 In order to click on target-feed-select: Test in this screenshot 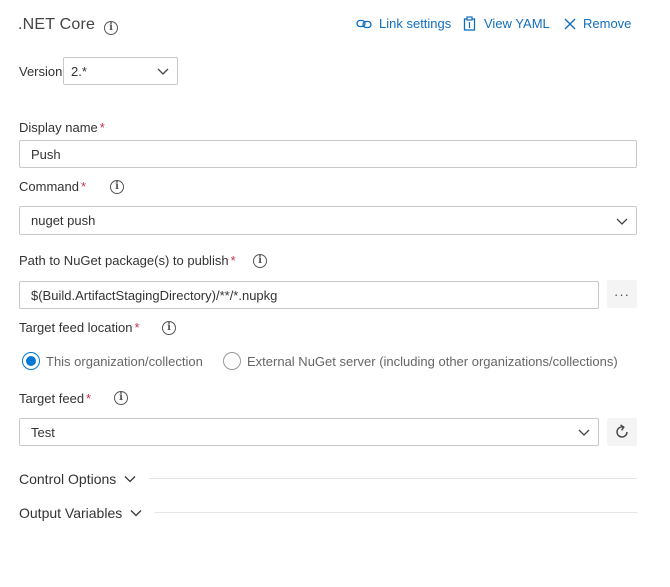, I will do `click(309, 432)`.